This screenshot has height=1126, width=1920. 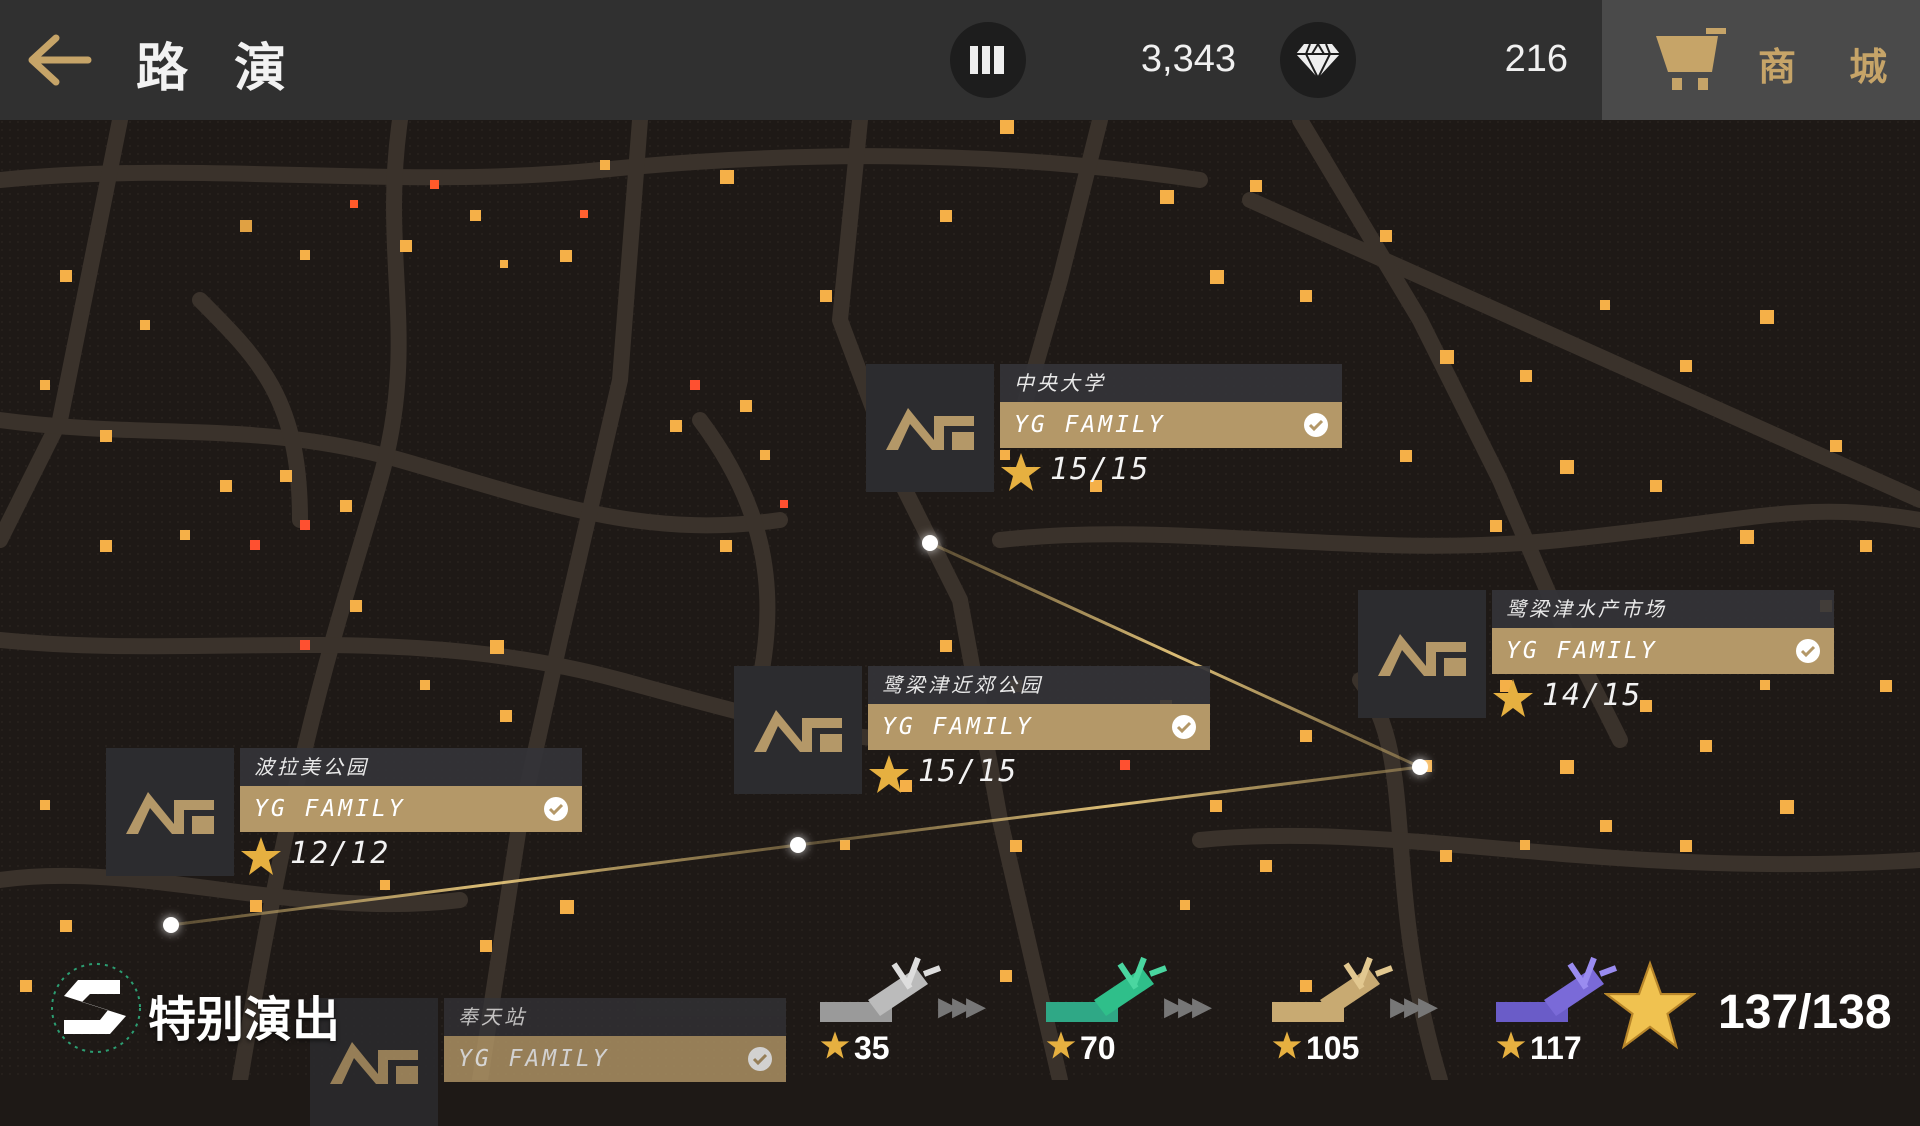 I want to click on stage-card: 波拉美公园 YG FAMILY 12/12, so click(x=344, y=813).